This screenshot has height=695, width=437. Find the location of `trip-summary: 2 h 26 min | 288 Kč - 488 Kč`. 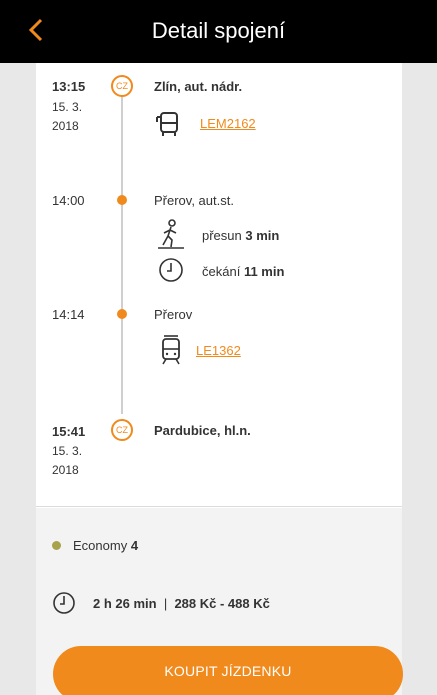

trip-summary: 2 h 26 min | 288 Kč - 488 Kč is located at coordinates (181, 603).